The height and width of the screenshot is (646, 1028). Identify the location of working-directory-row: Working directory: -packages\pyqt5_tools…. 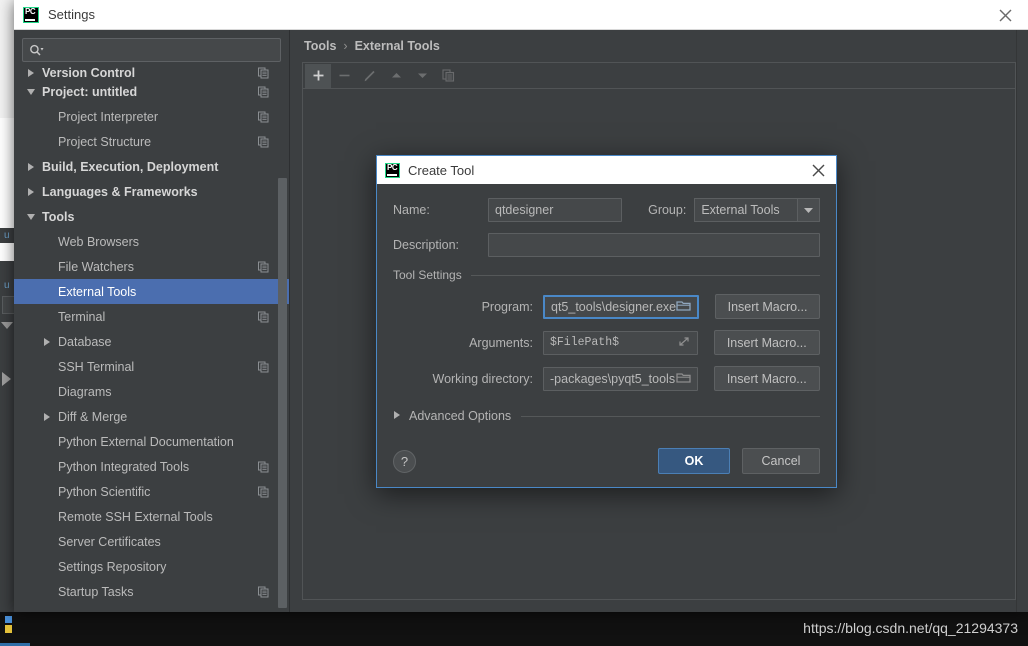
(606, 378).